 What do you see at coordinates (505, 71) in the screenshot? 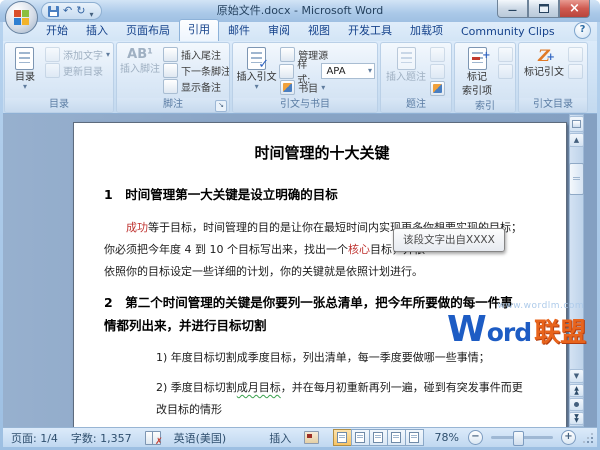
I see `update-index-icon` at bounding box center [505, 71].